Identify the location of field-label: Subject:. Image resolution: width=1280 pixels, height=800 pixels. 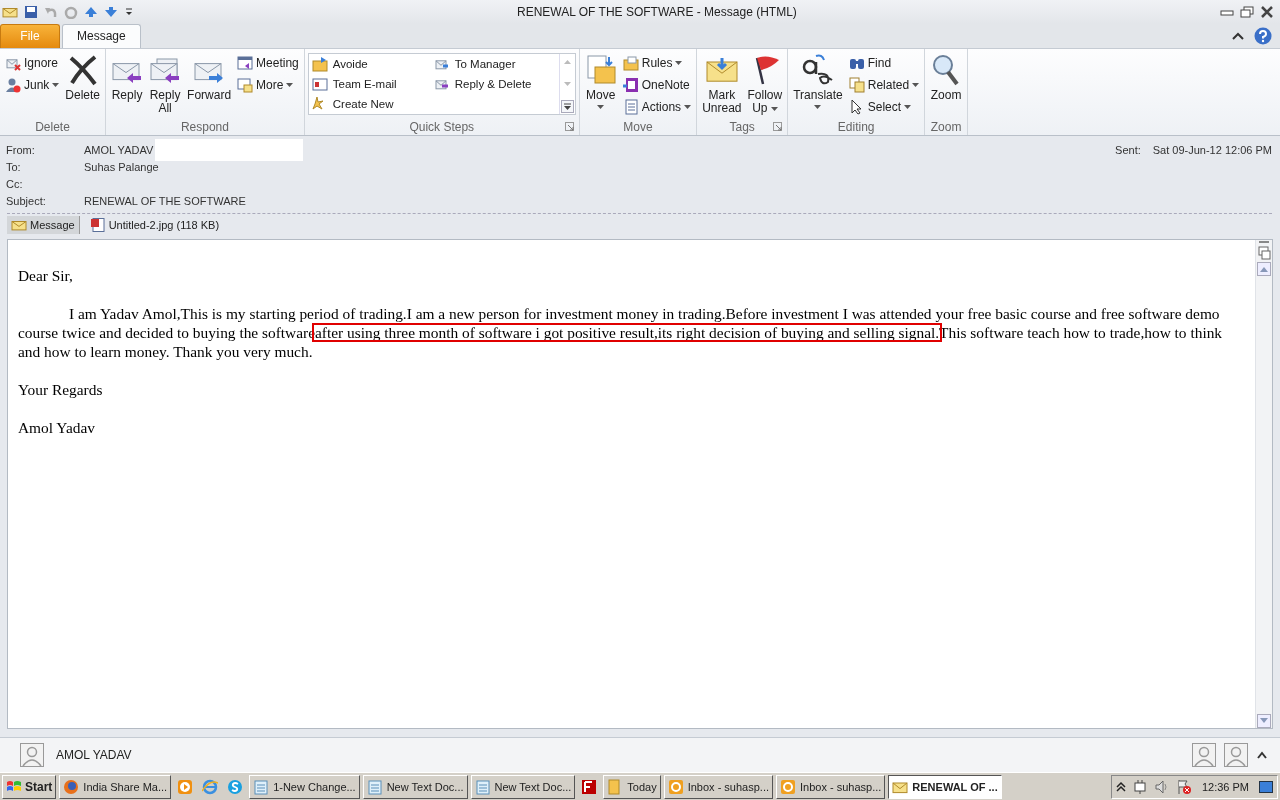
(26, 201).